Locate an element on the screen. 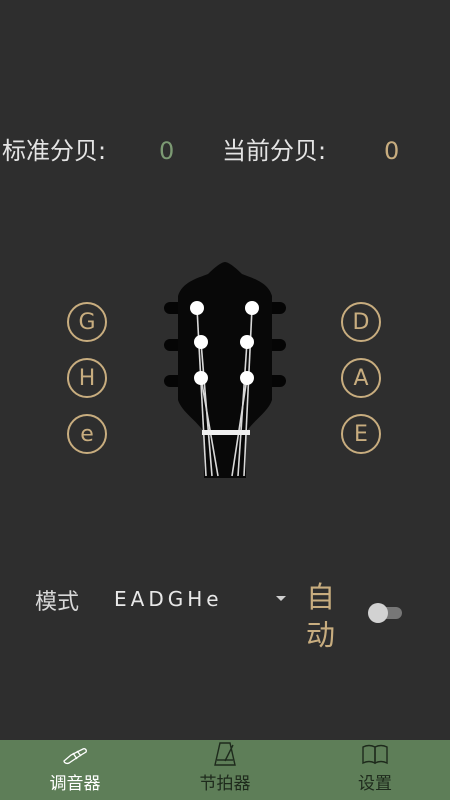 Image resolution: width=450 pixels, height=800 pixels. peg-button-e-high: e is located at coordinates (87, 434).